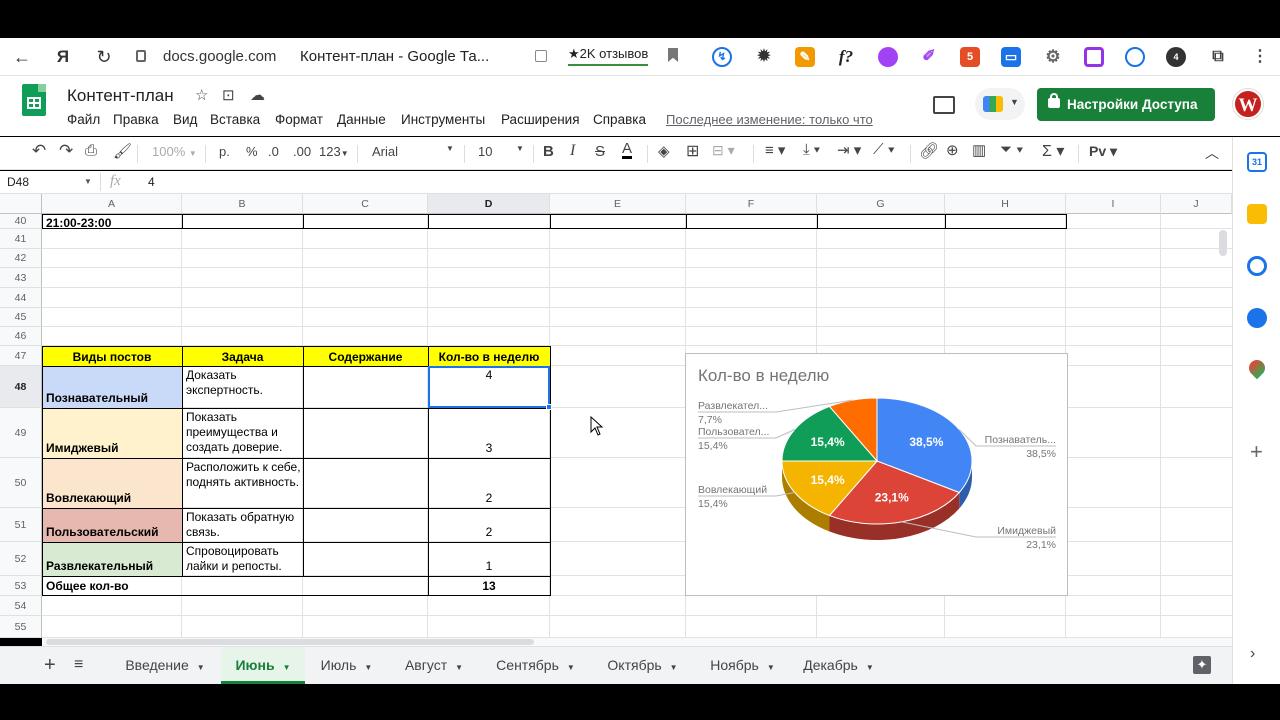 The image size is (1280, 720). I want to click on extension-settings-icon: ⚙, so click(1053, 57).